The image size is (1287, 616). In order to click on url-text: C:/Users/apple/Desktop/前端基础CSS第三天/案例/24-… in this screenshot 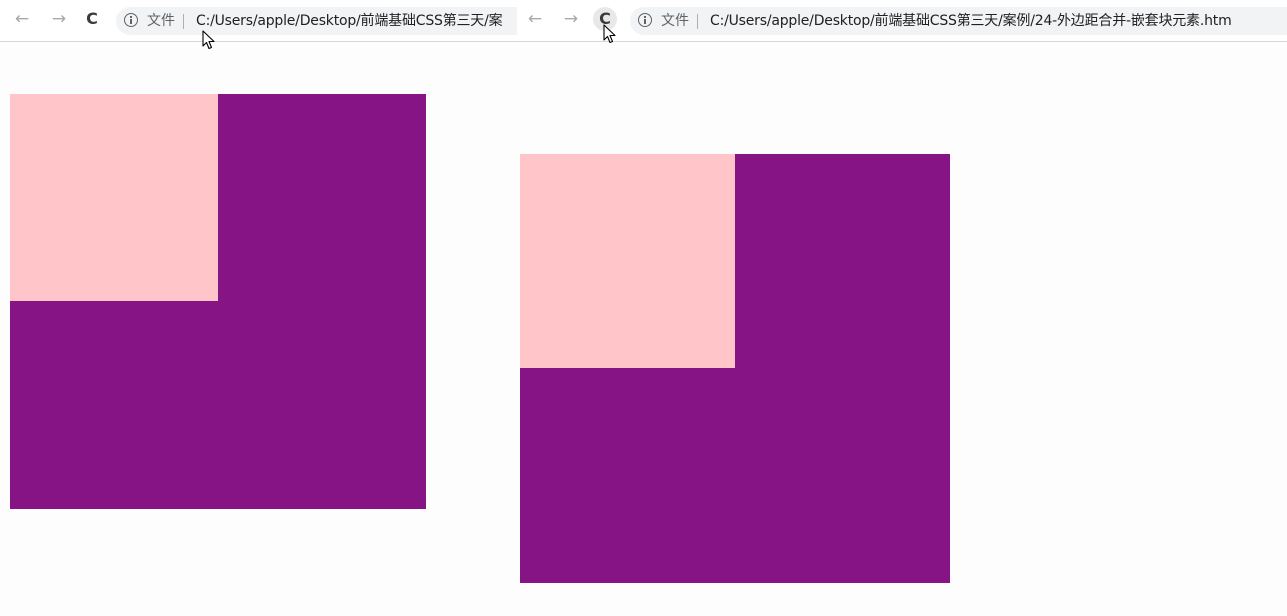, I will do `click(971, 21)`.